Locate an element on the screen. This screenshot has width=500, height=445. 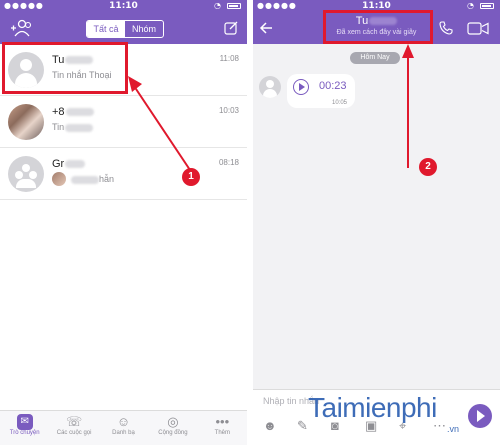
tab-contacts: ☺ Danh bạ is located at coordinates (123, 428).